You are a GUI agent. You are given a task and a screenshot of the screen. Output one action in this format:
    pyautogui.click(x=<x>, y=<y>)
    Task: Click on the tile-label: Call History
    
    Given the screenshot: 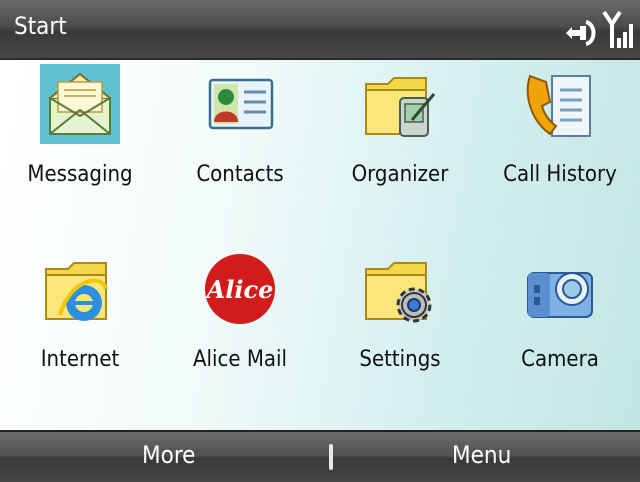 What is the action you would take?
    pyautogui.click(x=560, y=174)
    